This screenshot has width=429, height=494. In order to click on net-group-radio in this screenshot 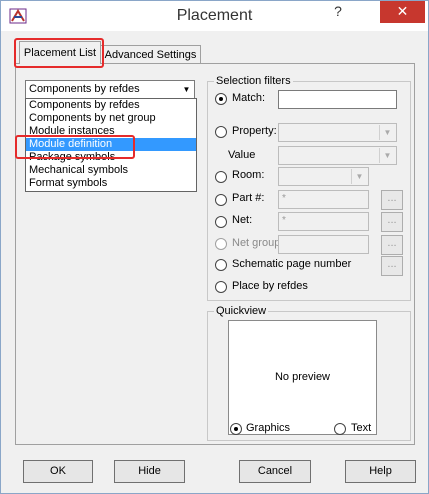, I will do `click(221, 244)`.